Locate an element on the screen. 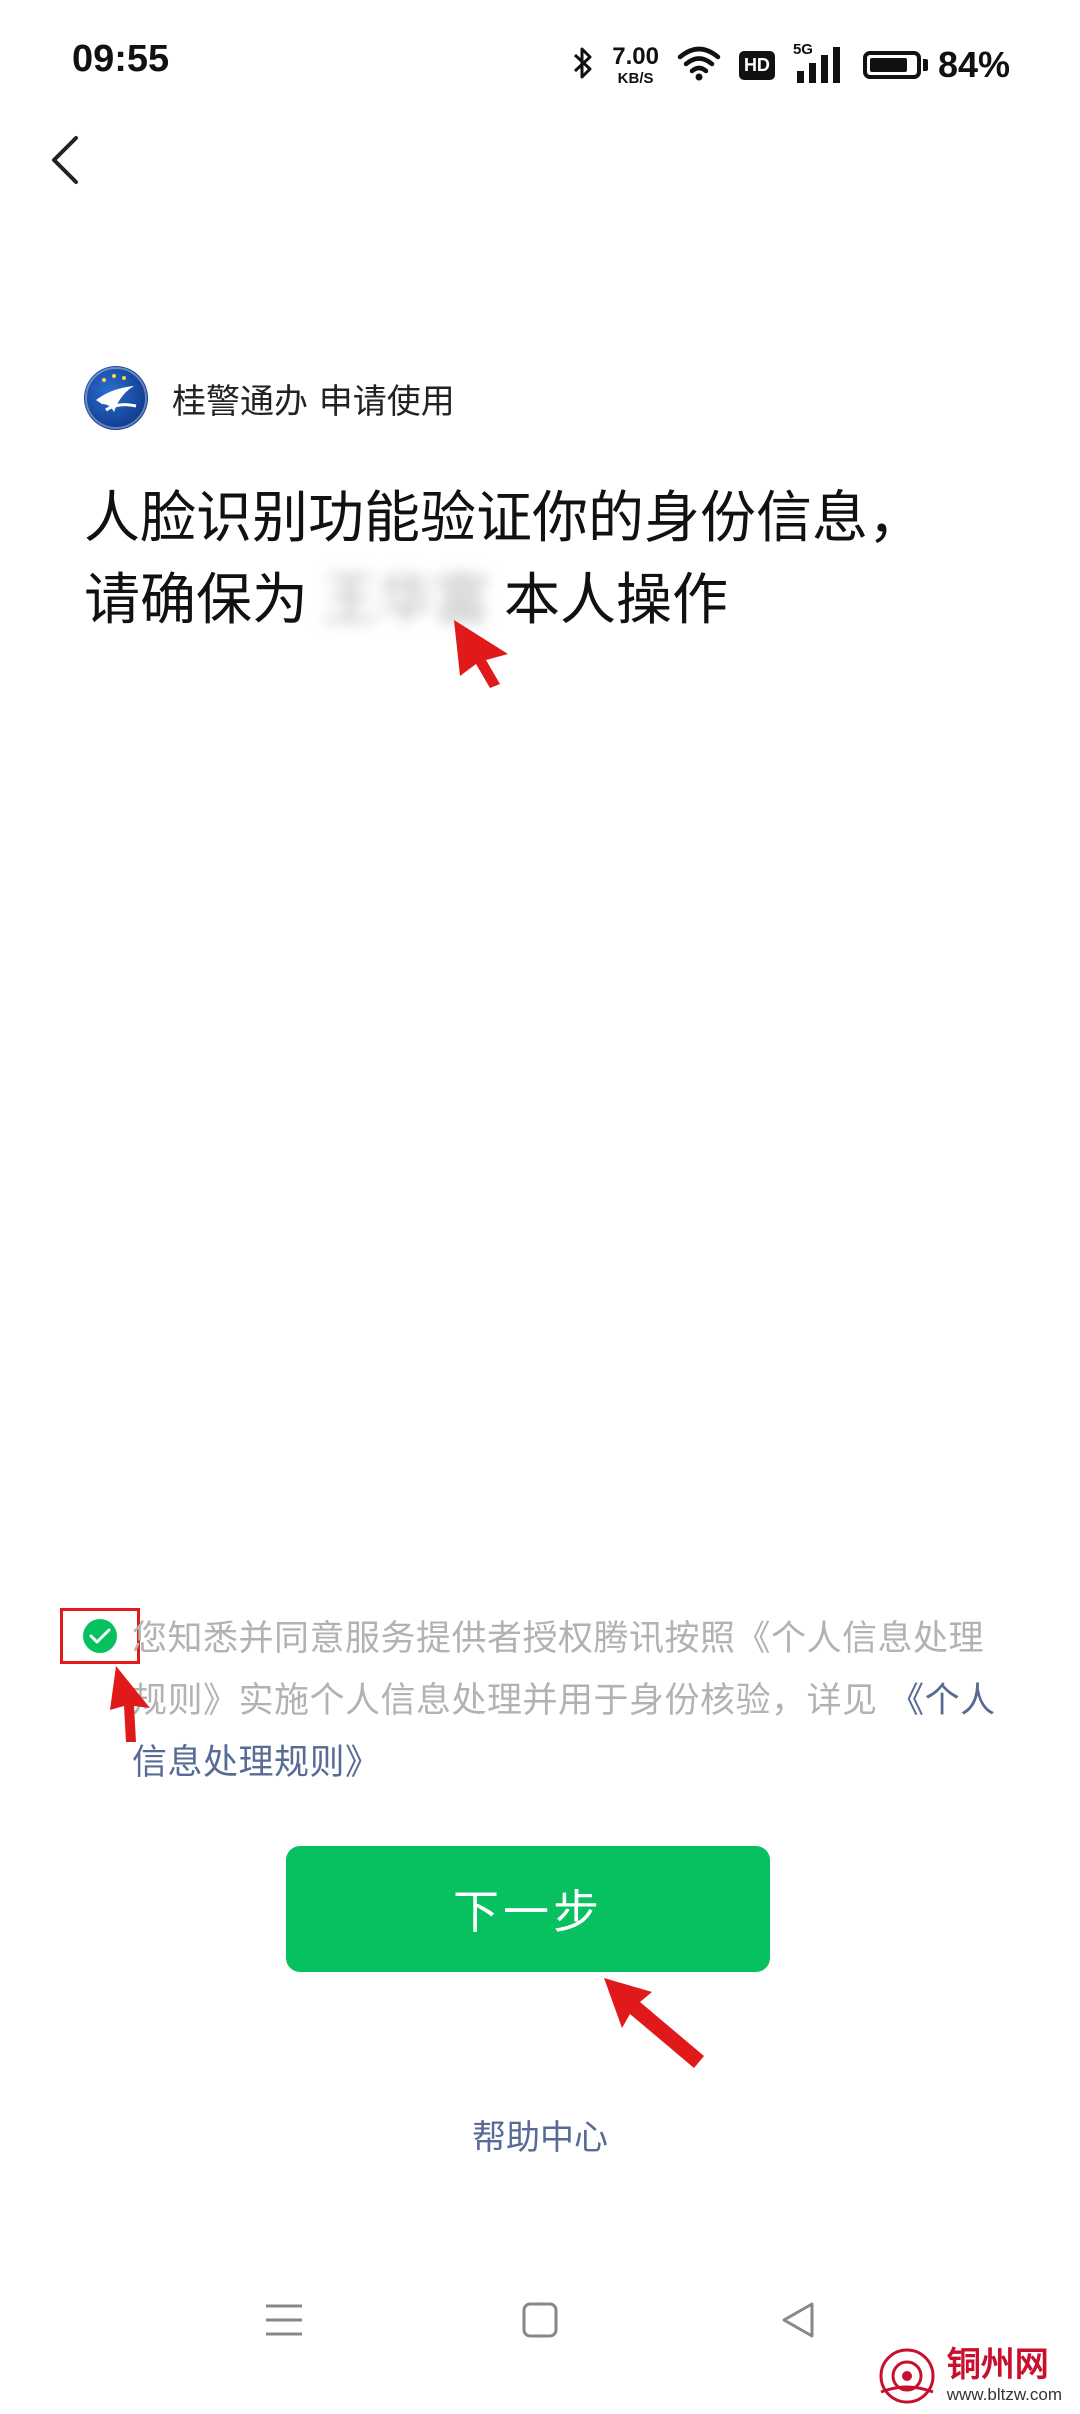  app-name: 桂警通办 申请使用 is located at coordinates (313, 401).